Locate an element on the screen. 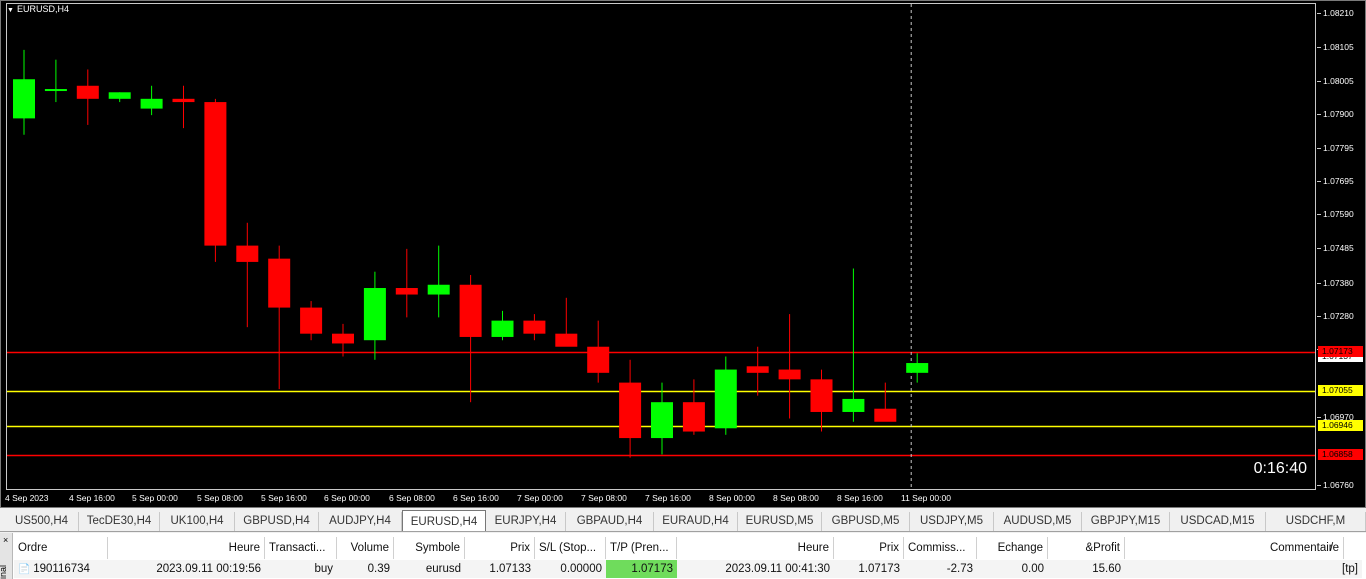 The height and width of the screenshot is (579, 1366). order-number: 190116734 is located at coordinates (61, 569).